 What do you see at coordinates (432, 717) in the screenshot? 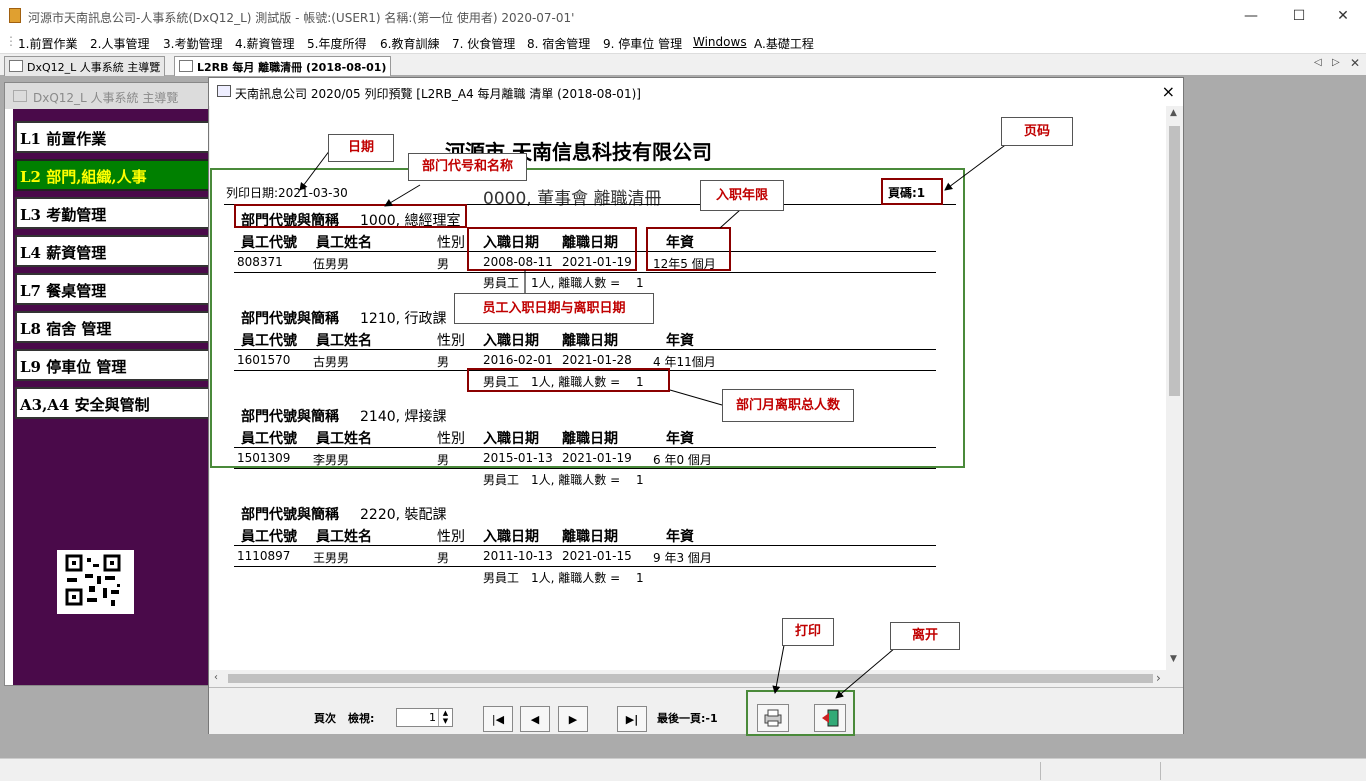
I see `page-spinner-value: 1` at bounding box center [432, 717].